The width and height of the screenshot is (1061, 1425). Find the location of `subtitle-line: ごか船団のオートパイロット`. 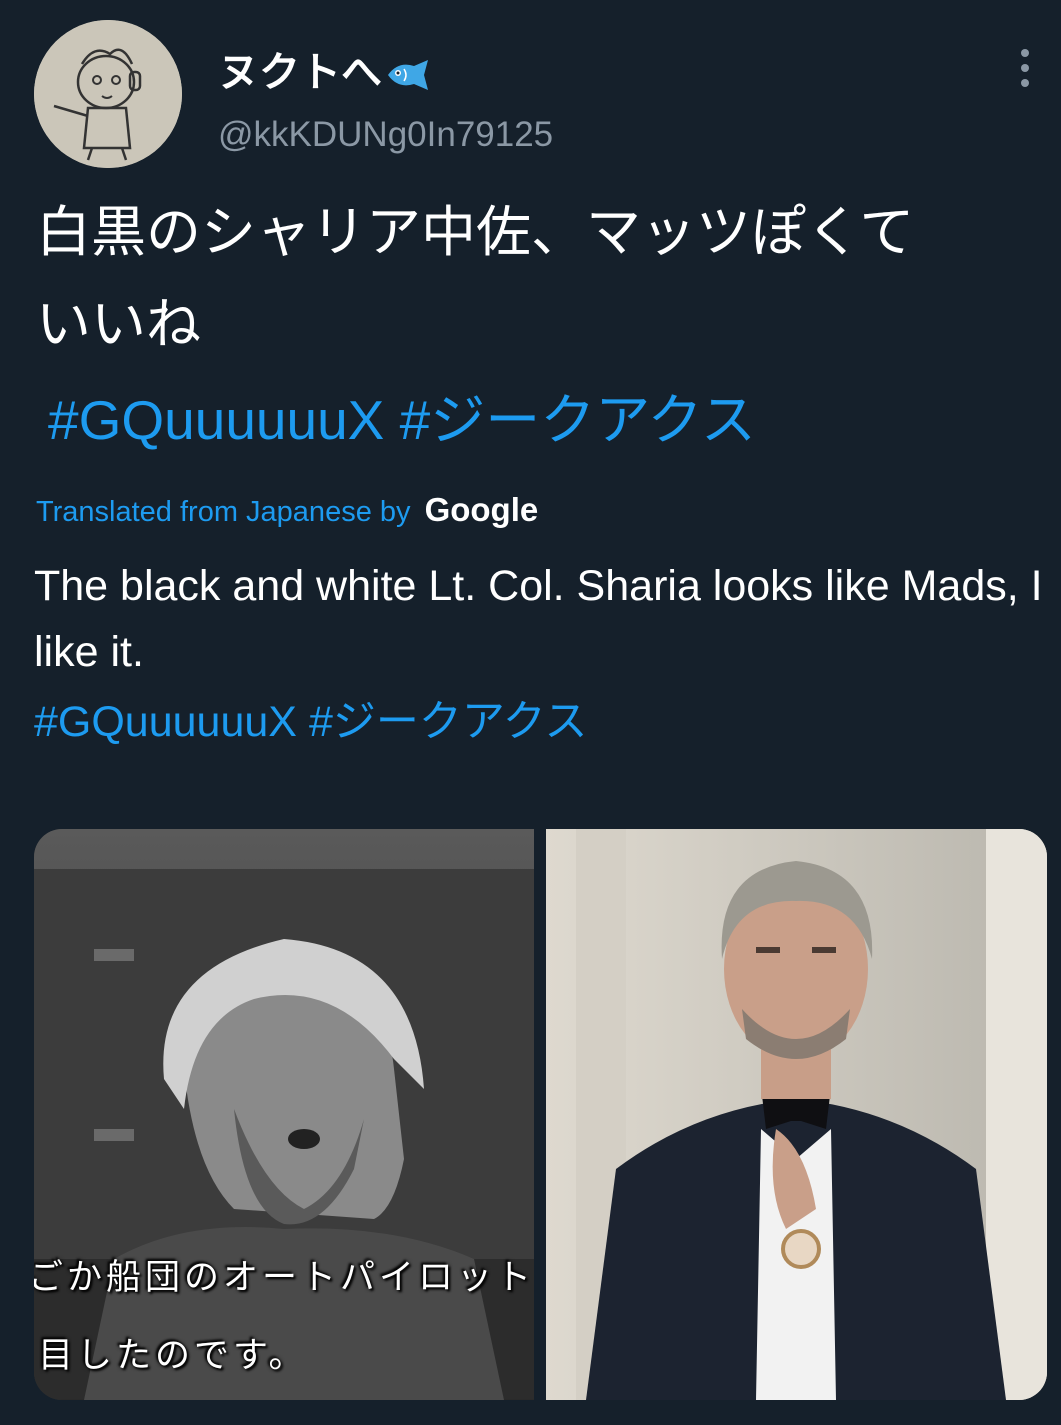

subtitle-line: ごか船団のオートパイロット is located at coordinates (284, 1278).